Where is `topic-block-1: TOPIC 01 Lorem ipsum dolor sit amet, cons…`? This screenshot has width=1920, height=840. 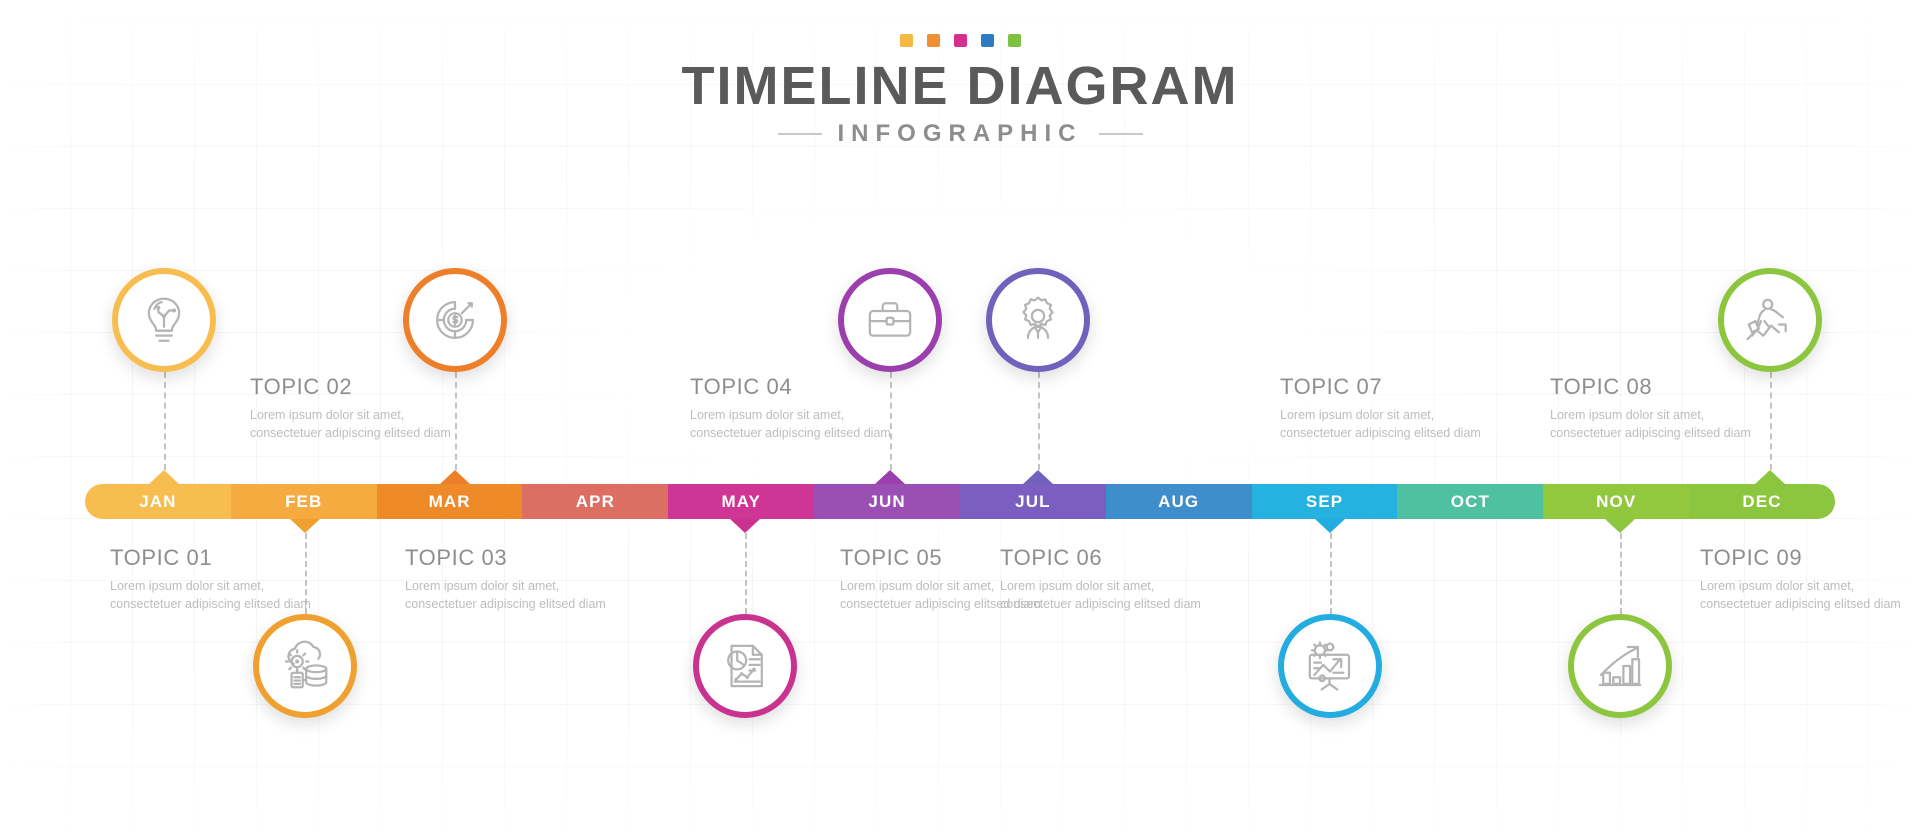 topic-block-1: TOPIC 01 Lorem ipsum dolor sit amet, cons… is located at coordinates (217, 579).